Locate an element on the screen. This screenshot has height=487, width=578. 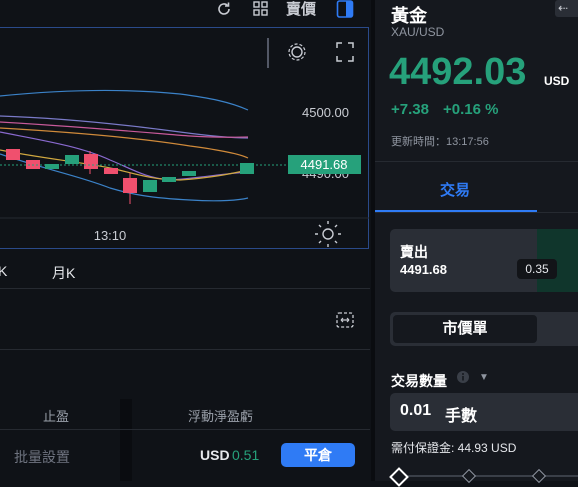
x-tick-label: 13:10 is located at coordinates (110, 235).